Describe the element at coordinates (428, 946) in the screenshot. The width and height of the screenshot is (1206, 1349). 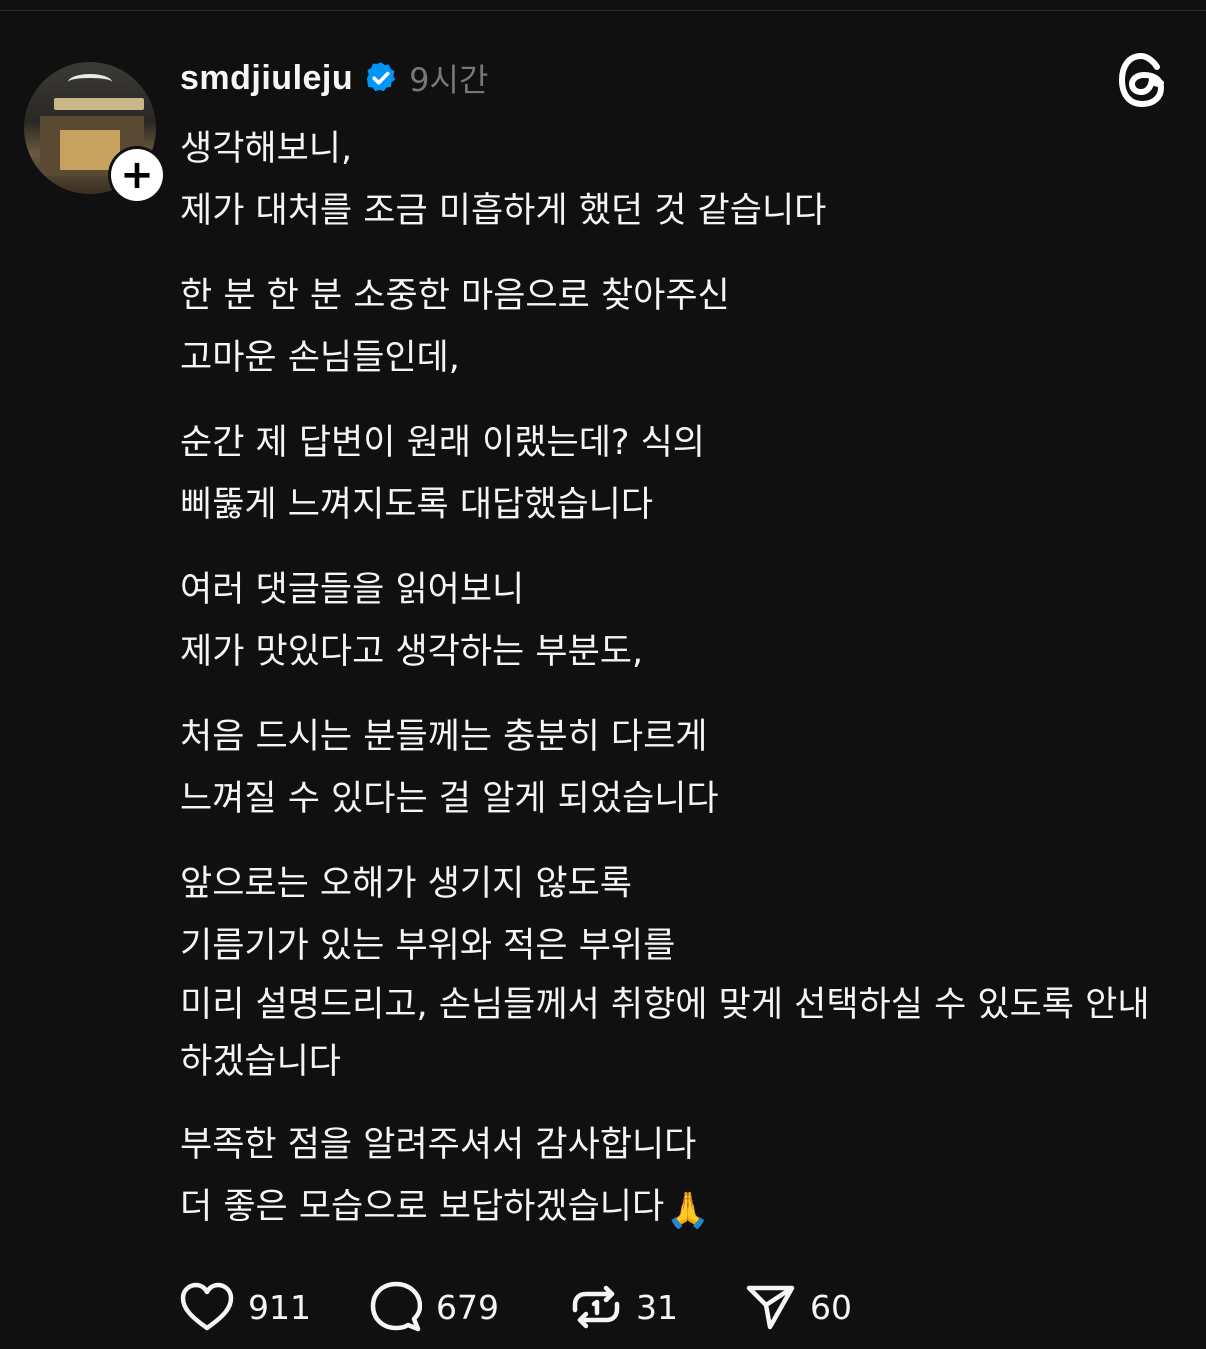
I see `post-line: 기름기가 있는 부위와 적은 부위를` at that location.